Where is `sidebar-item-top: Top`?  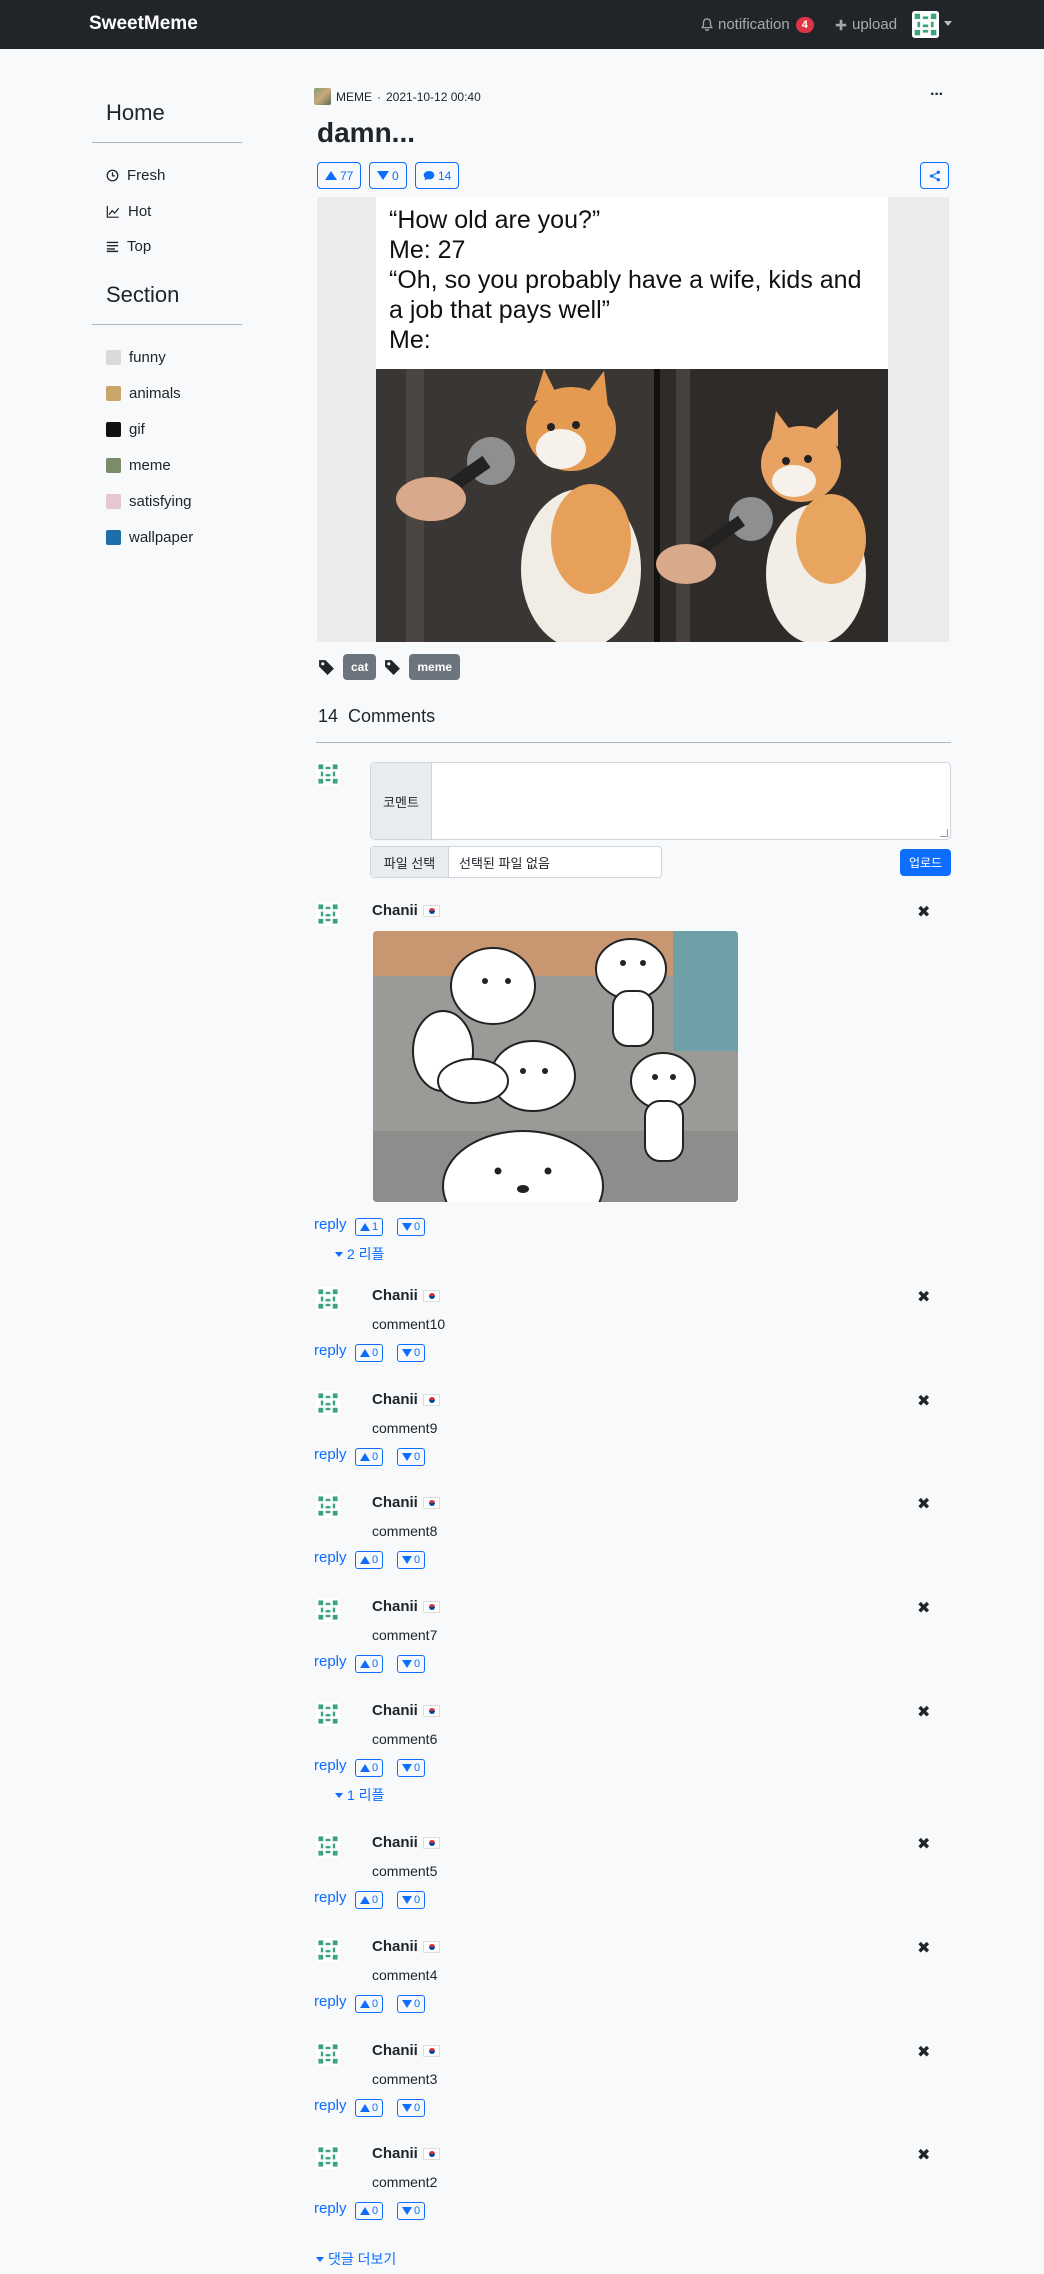
sidebar-item-top: Top is located at coordinates (128, 246).